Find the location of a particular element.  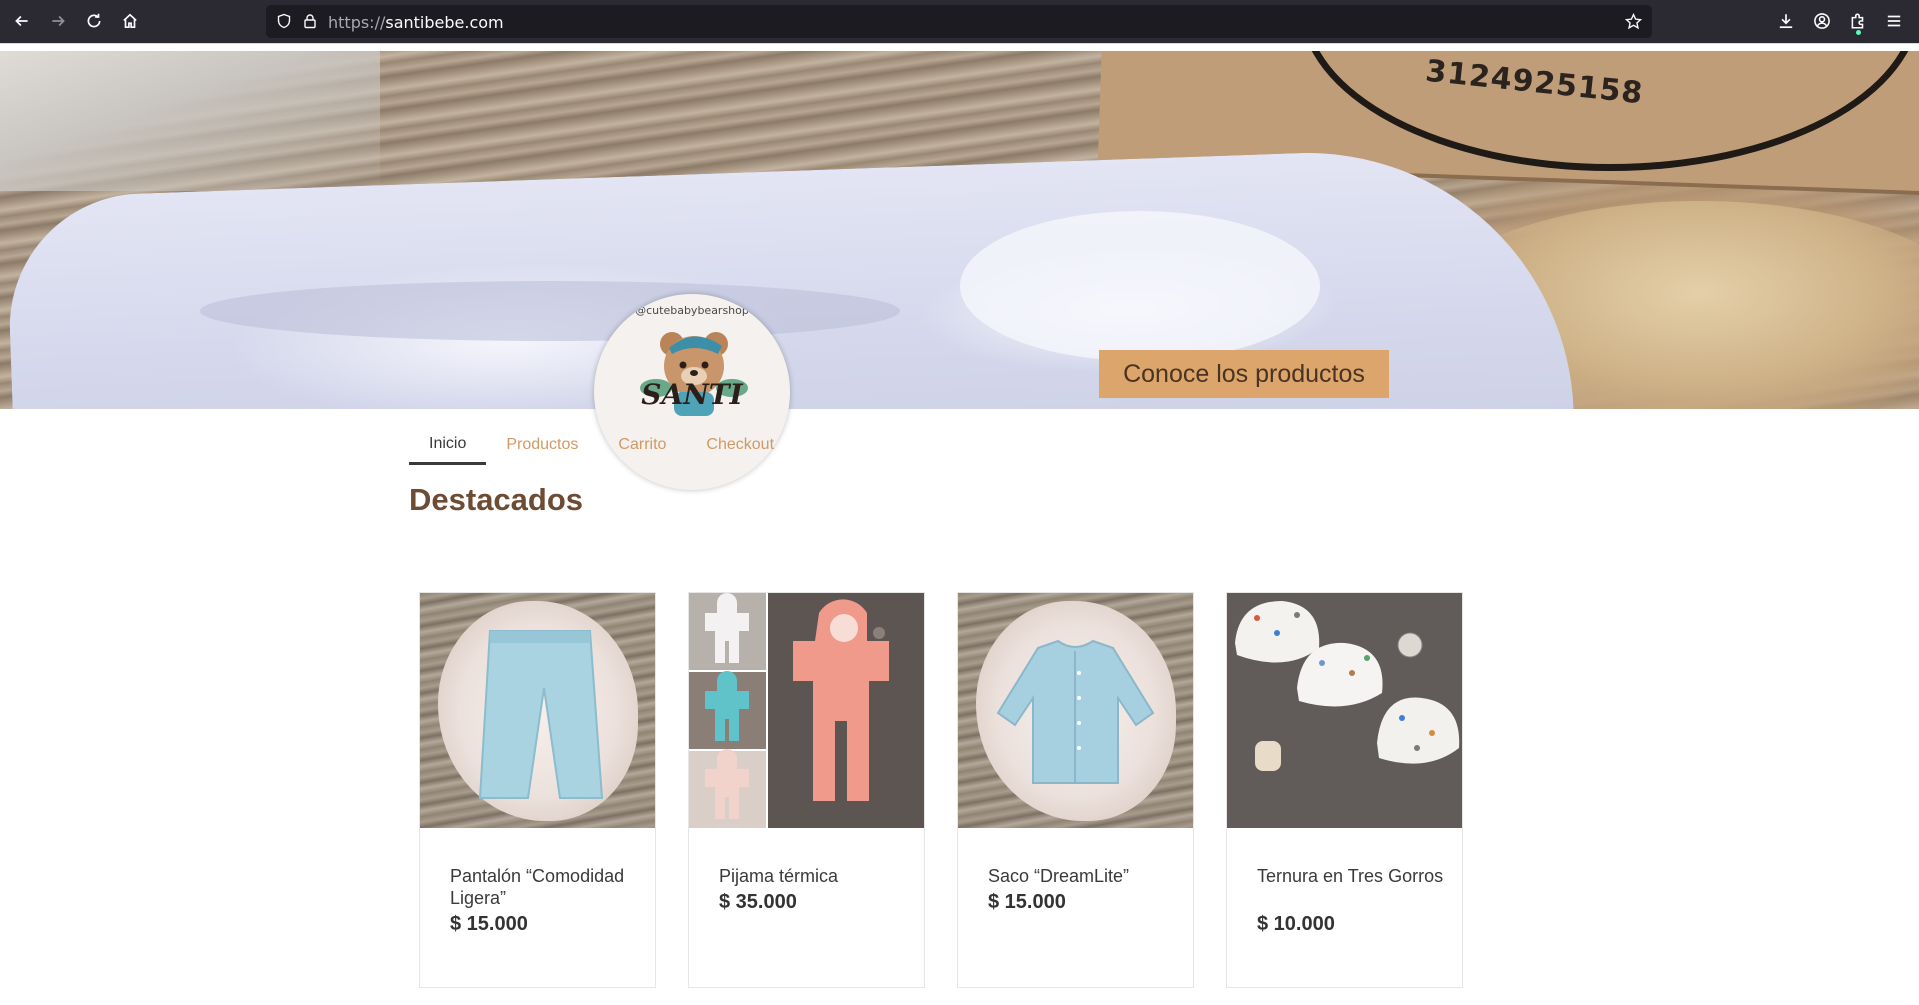

extensions-button is located at coordinates (1858, 21).